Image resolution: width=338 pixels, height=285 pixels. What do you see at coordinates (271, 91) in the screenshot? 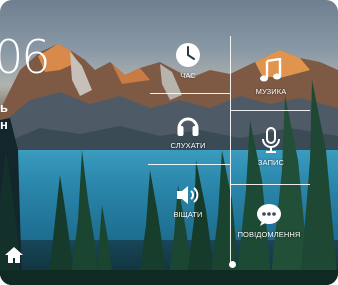
I see `tile-music-label: МУЗИКА` at bounding box center [271, 91].